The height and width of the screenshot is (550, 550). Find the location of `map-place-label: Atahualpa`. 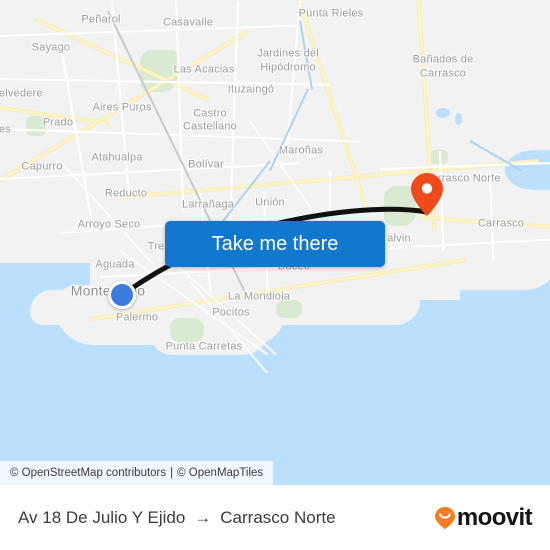

map-place-label: Atahualpa is located at coordinates (117, 157).